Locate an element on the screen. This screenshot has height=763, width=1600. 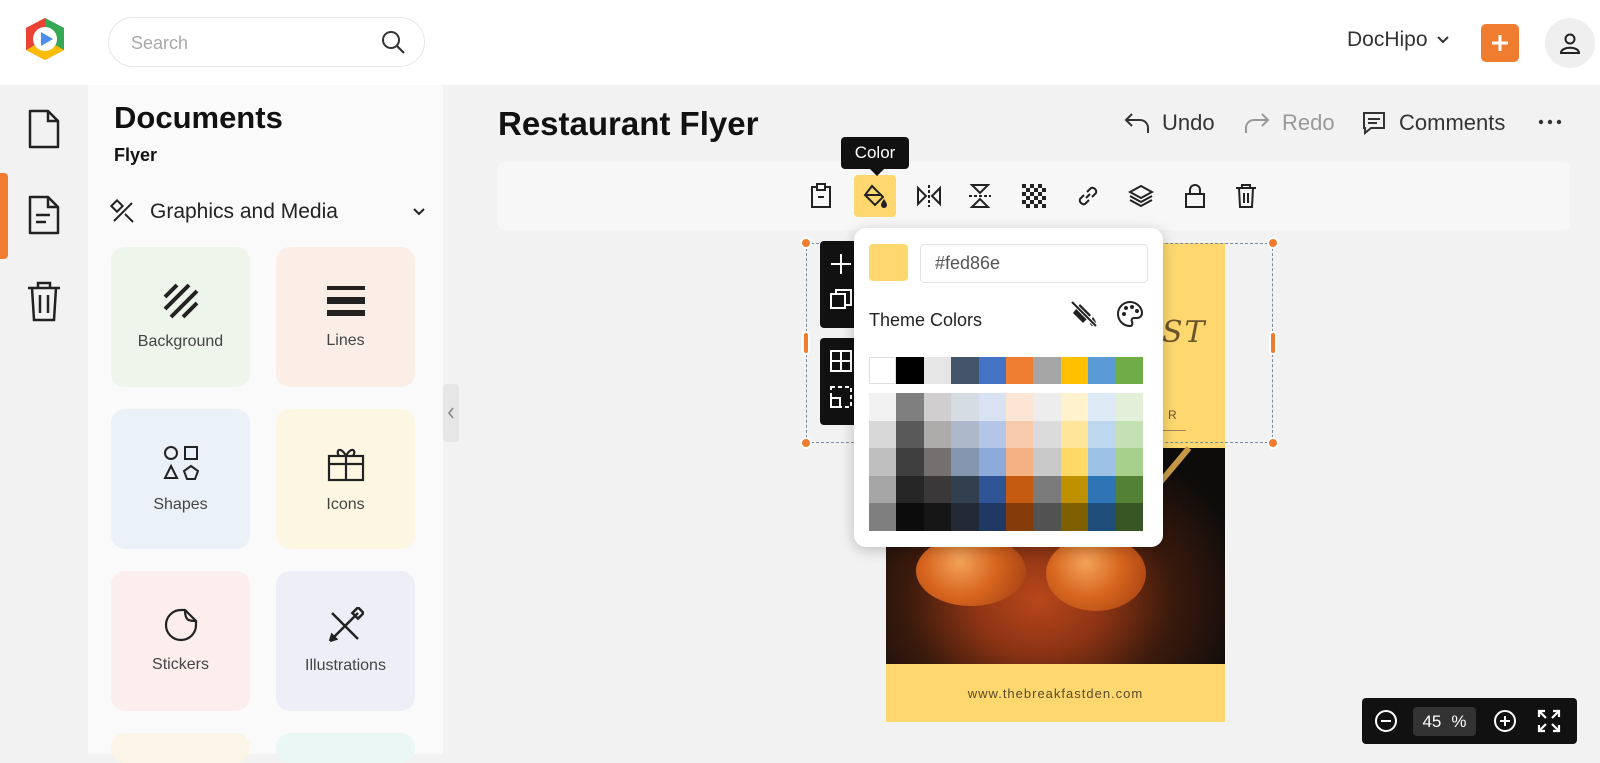
fill-color-icon is located at coordinates (875, 196).